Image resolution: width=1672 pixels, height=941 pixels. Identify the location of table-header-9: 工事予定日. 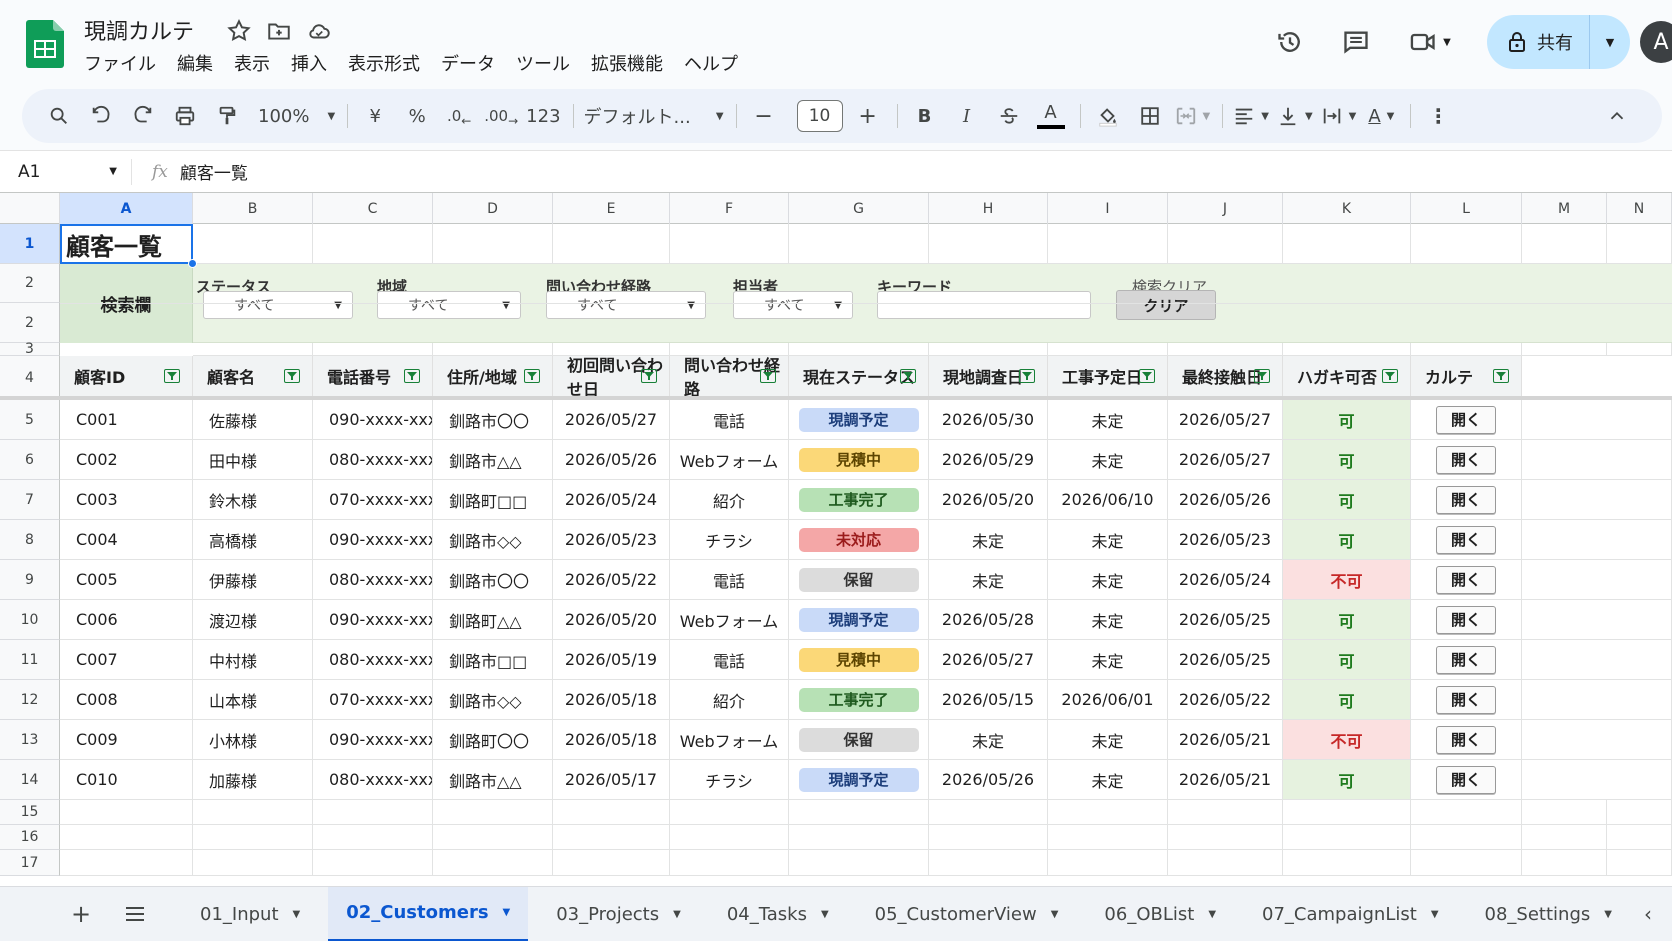
(1108, 376).